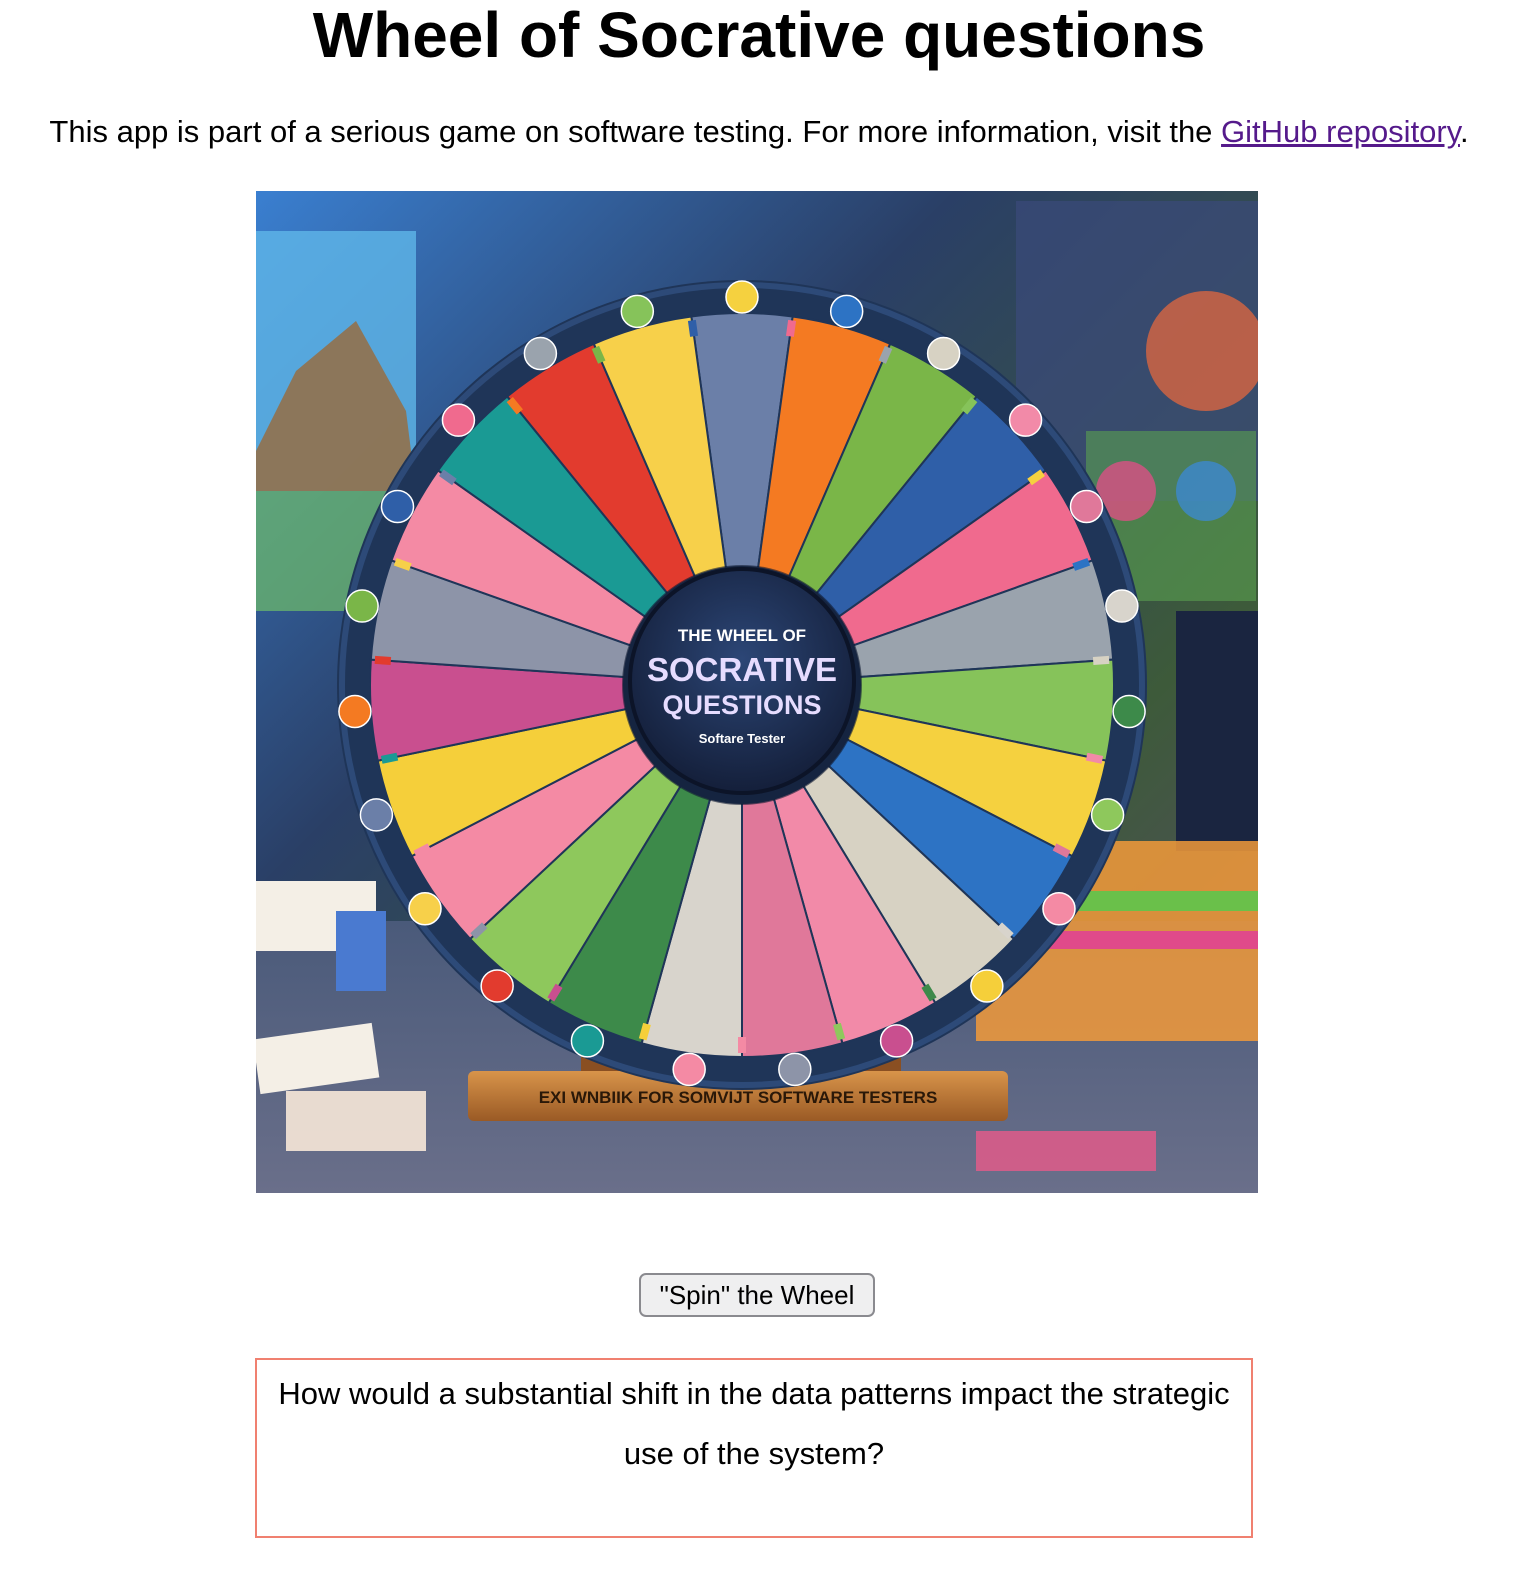 Image resolution: width=1518 pixels, height=1594 pixels. What do you see at coordinates (742, 738) in the screenshot?
I see `hub-line-4: Softare Tester` at bounding box center [742, 738].